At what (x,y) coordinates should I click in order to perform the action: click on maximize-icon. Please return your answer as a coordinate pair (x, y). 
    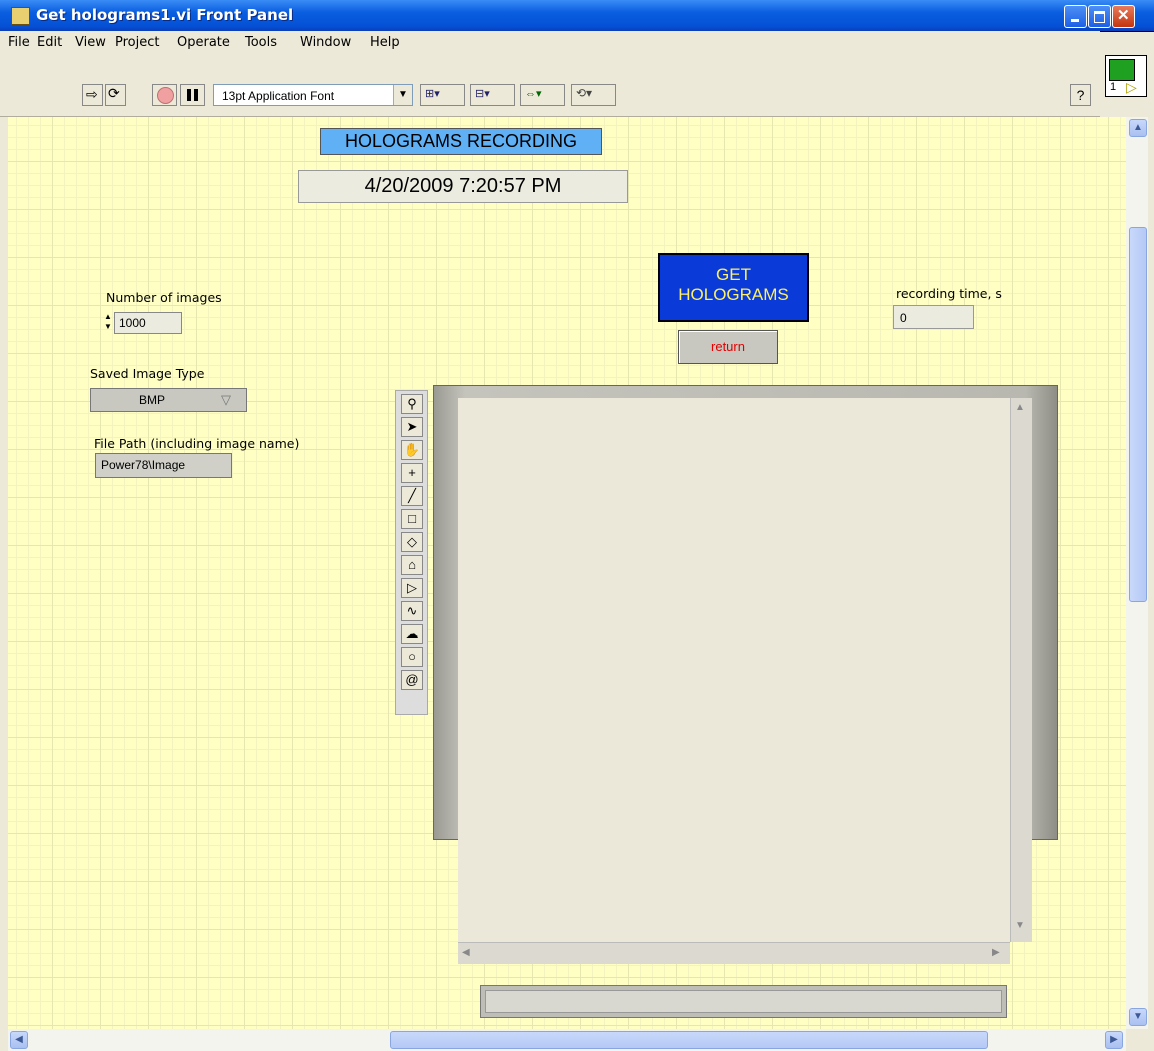
    Looking at the image, I should click on (1099, 17).